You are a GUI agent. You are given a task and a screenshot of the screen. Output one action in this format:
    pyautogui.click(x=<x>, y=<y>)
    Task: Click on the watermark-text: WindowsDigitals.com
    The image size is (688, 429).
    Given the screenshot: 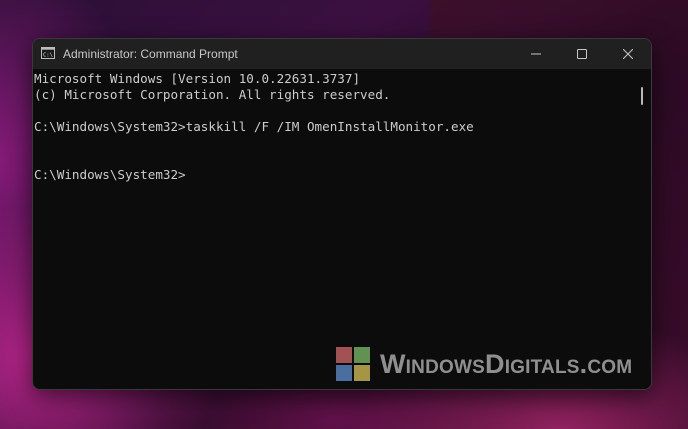 What is the action you would take?
    pyautogui.click(x=506, y=363)
    